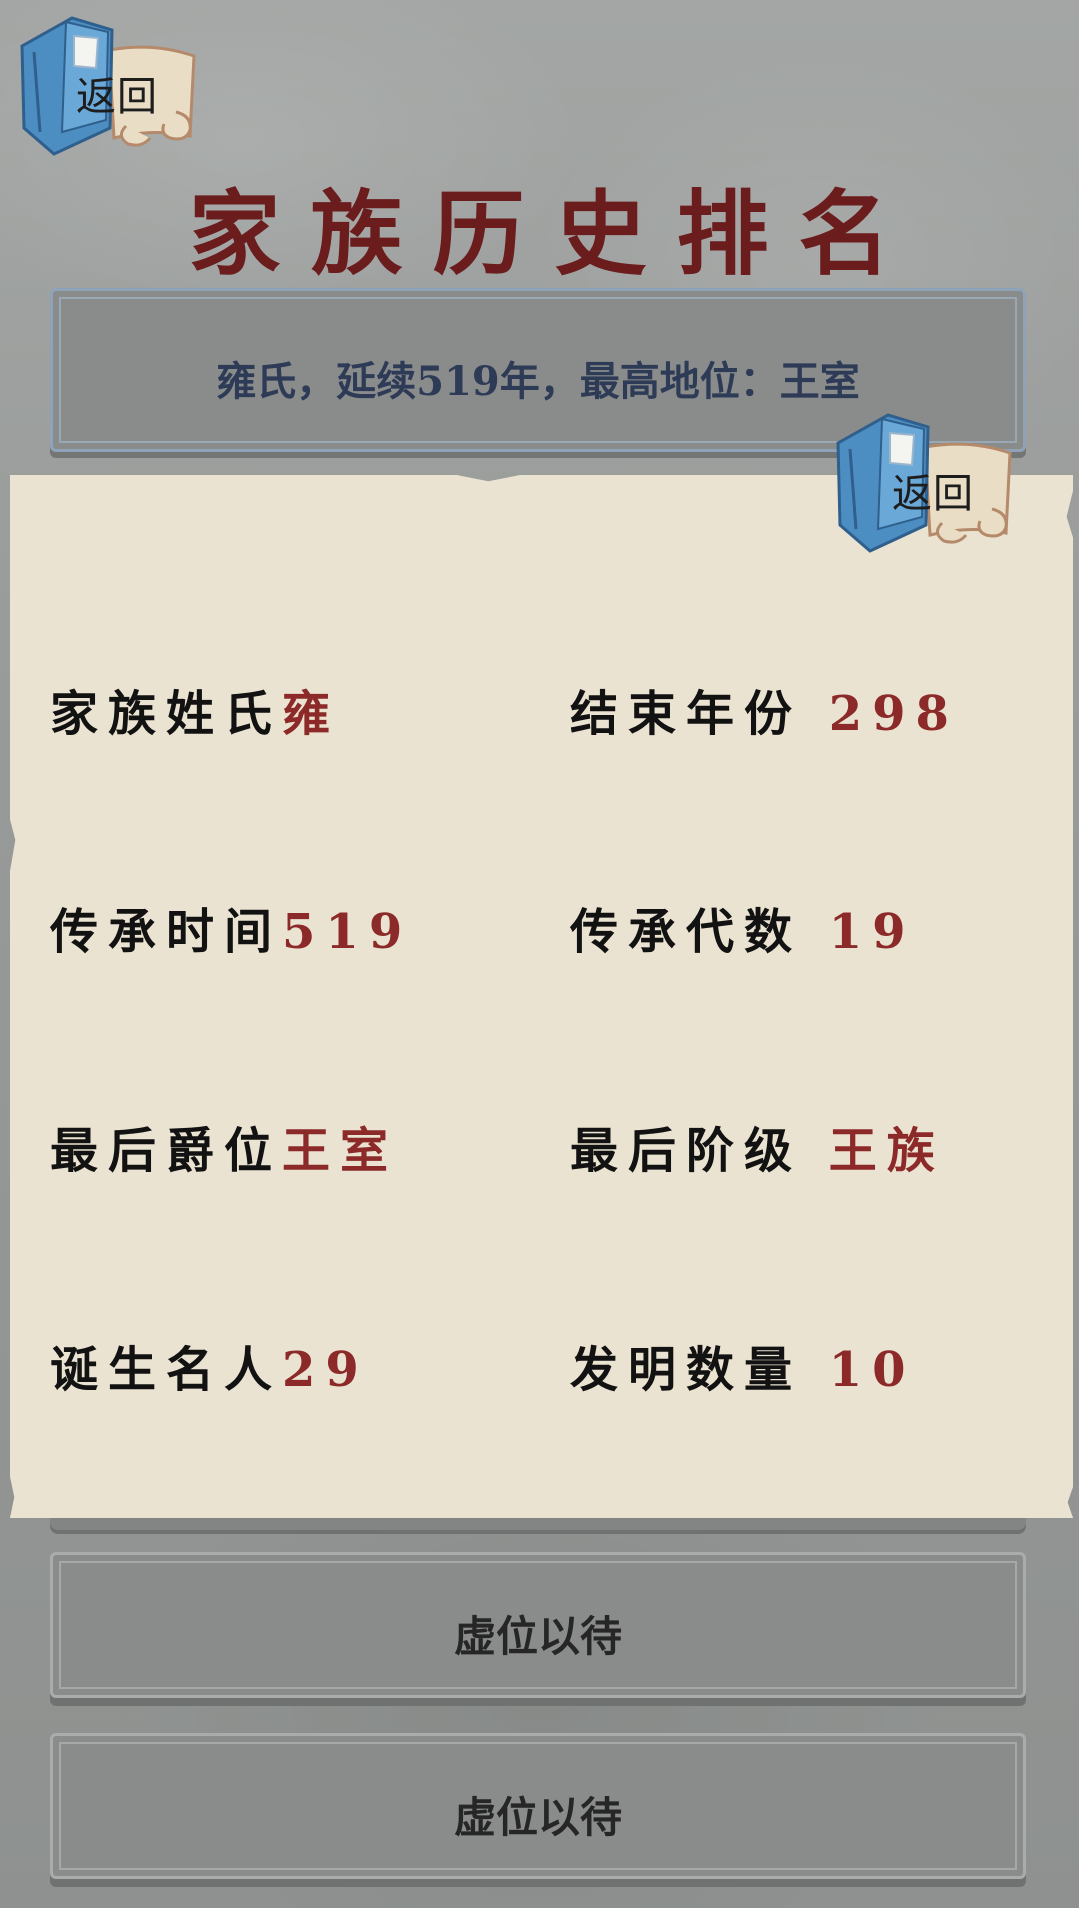  Describe the element at coordinates (538, 381) in the screenshot. I see `family-summary-text: 雍氏，延续519年，最高地位：王室` at that location.